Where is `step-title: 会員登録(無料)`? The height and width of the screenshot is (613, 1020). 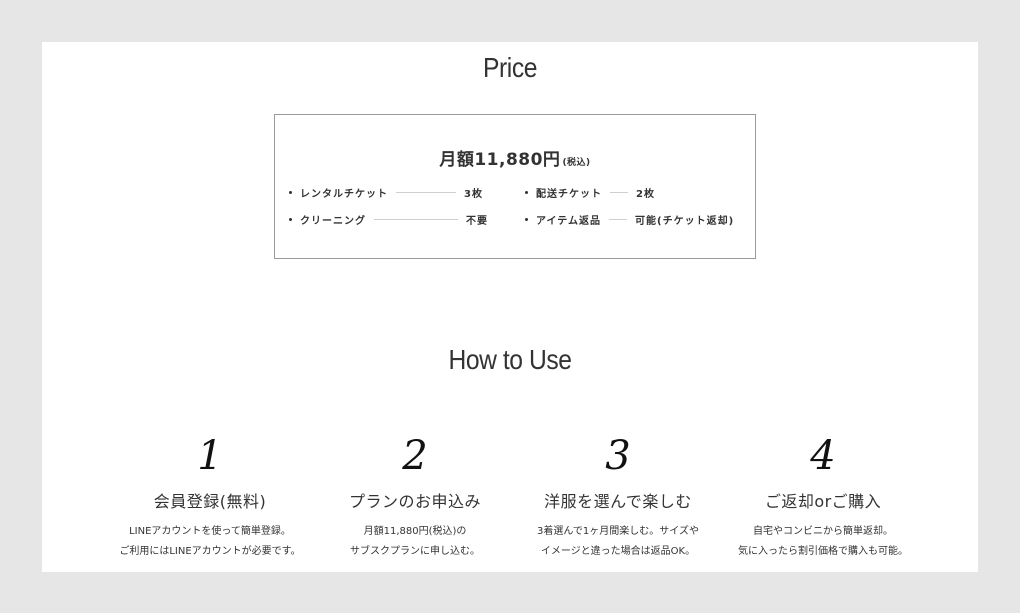 step-title: 会員登録(無料) is located at coordinates (210, 501).